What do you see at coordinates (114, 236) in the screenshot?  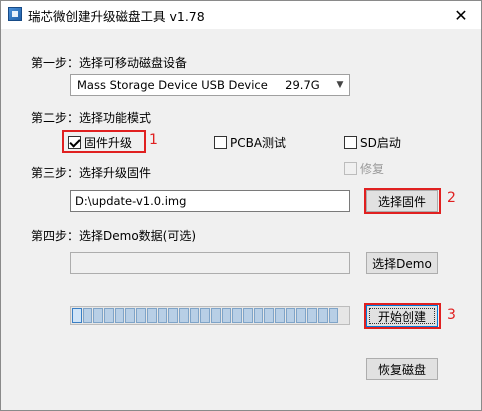 I see `step4-label: 第四步：选择Demo数据(可选)` at bounding box center [114, 236].